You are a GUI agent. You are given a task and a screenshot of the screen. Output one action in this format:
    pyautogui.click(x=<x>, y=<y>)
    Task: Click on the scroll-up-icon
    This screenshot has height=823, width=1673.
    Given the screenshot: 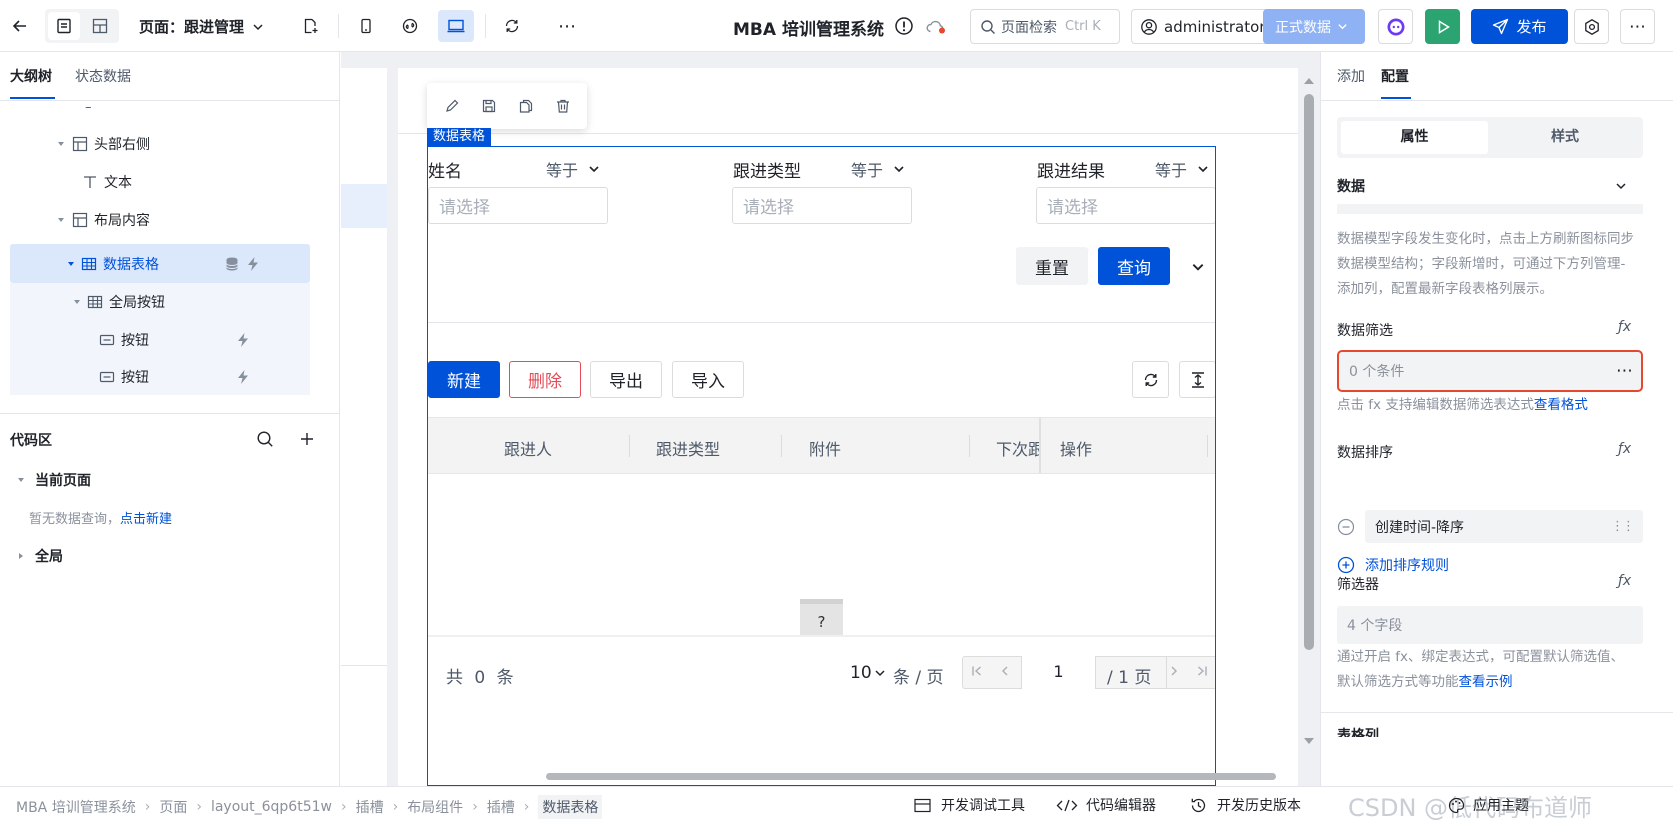 What is the action you would take?
    pyautogui.click(x=1309, y=81)
    